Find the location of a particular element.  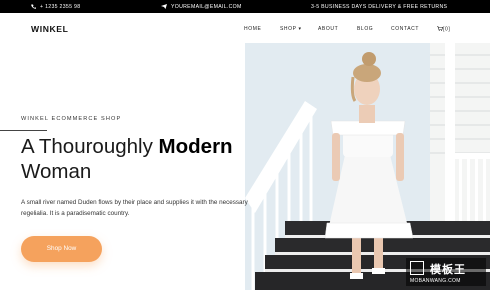

hero-eyebrow: WINKEL ECOMMERCE SHOP is located at coordinates (71, 119).